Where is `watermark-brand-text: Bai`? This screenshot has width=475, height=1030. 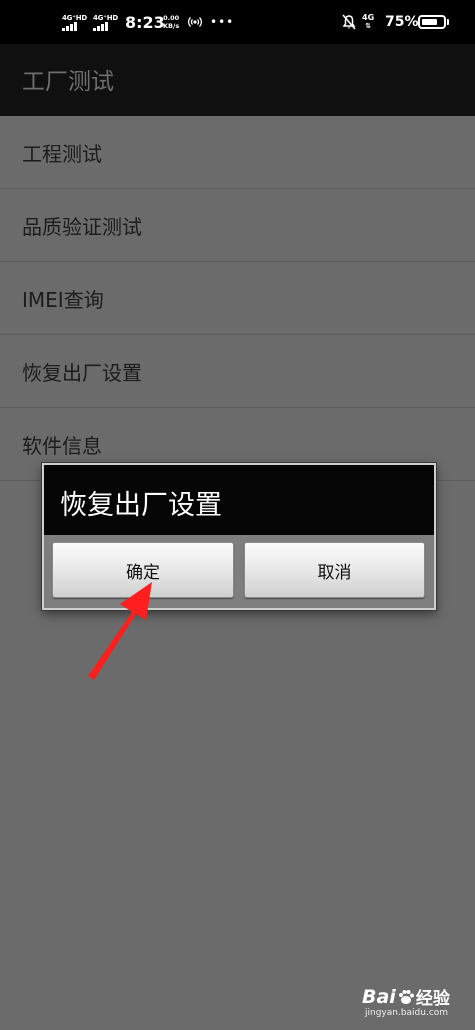 watermark-brand-text: Bai is located at coordinates (379, 996).